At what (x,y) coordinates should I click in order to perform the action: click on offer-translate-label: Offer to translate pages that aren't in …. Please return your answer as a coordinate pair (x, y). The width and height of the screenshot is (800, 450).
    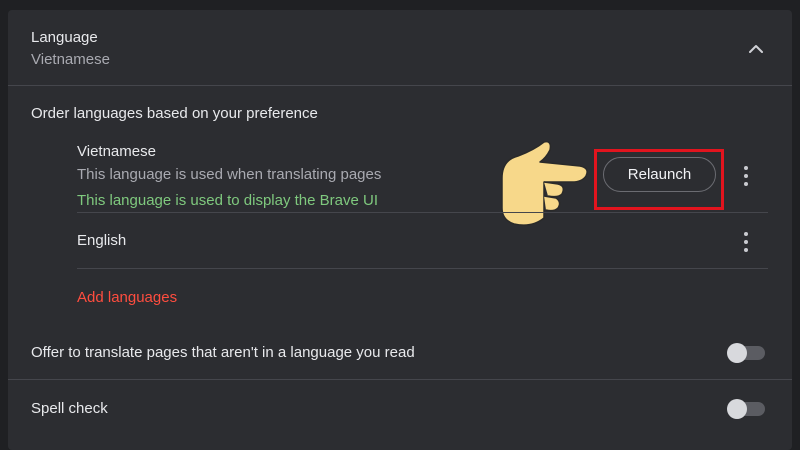
    Looking at the image, I should click on (223, 352).